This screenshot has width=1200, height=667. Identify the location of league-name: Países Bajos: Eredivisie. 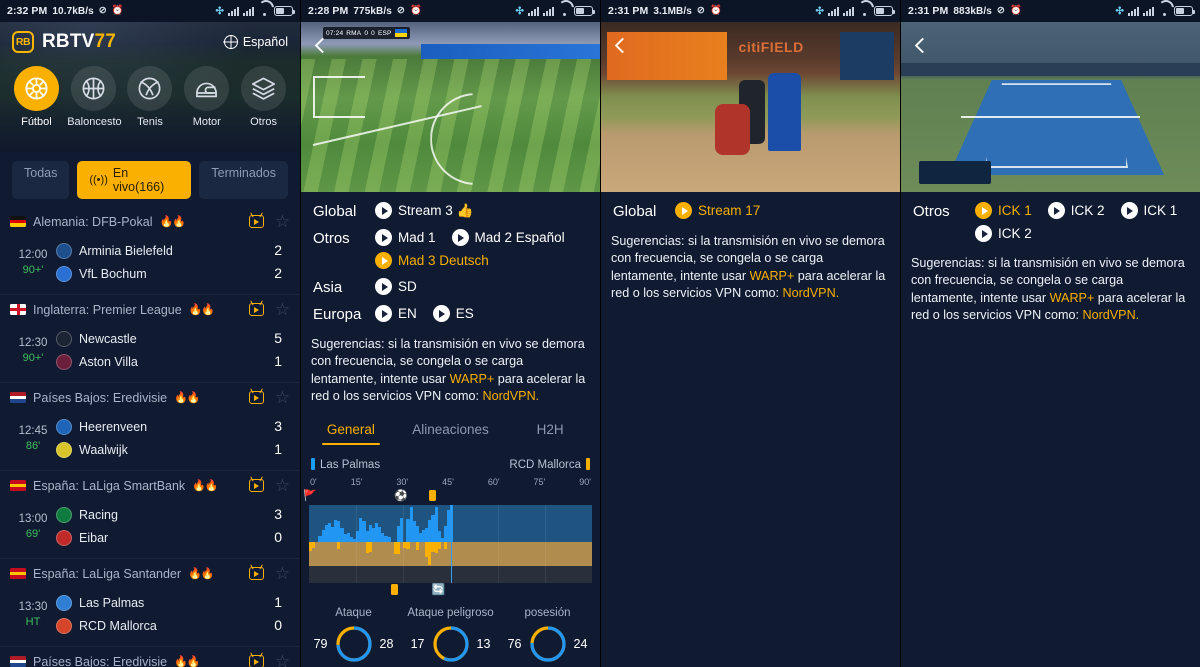
(100, 660).